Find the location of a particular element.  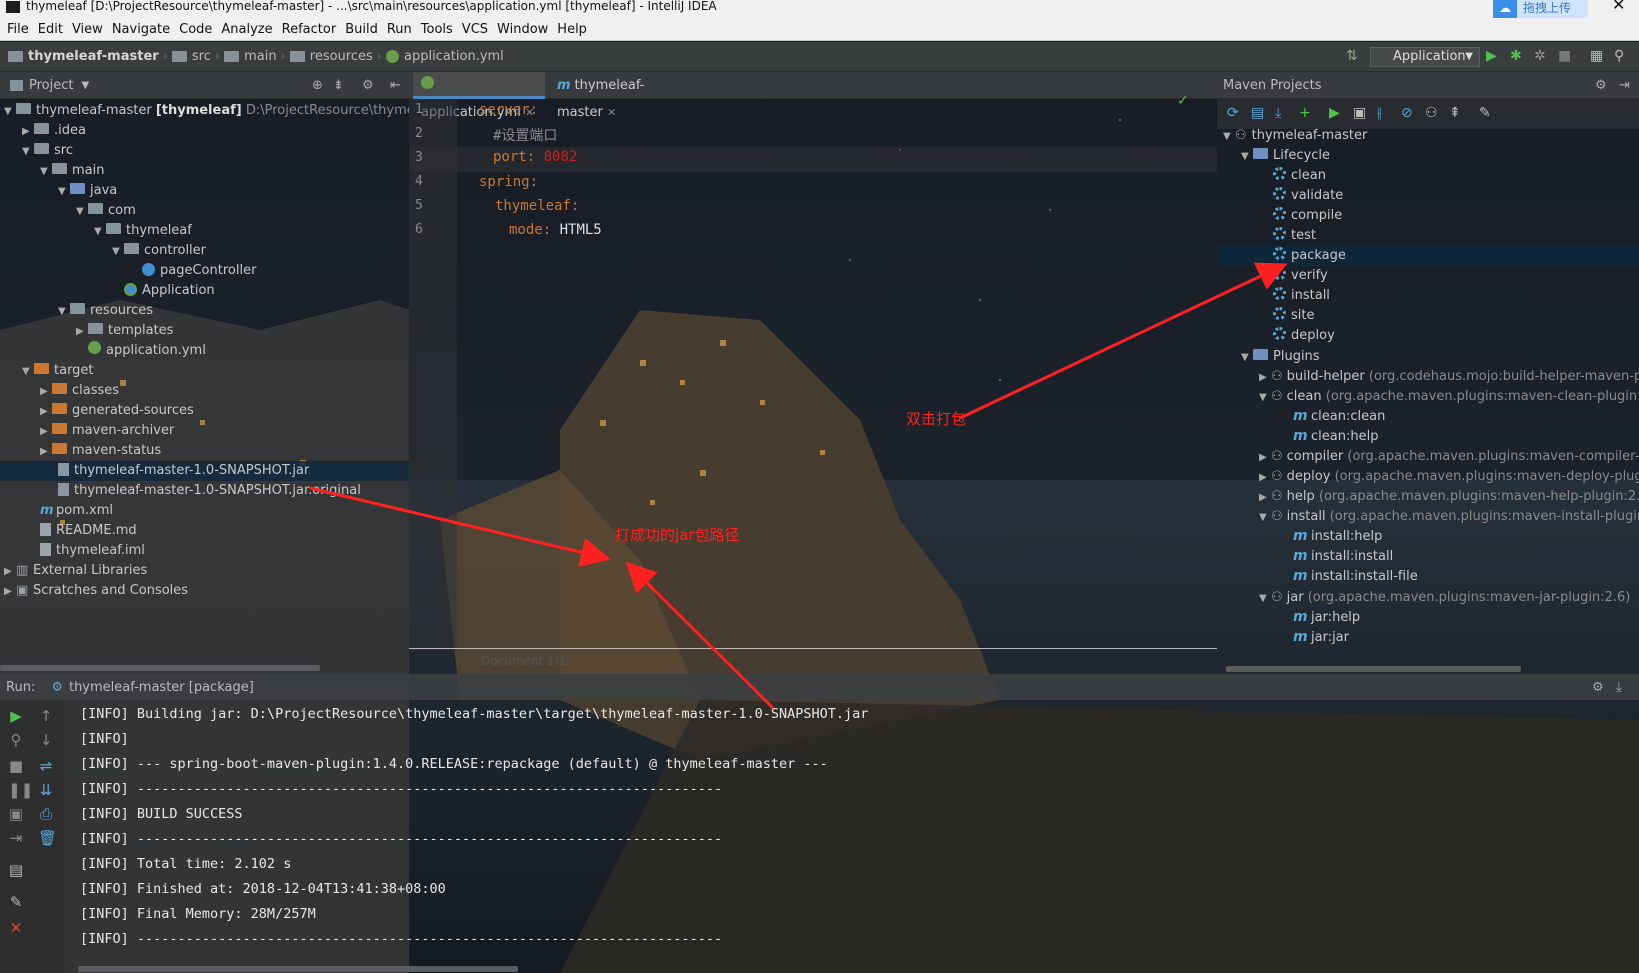

close-window-icon: ✕ is located at coordinates (1618, 6).